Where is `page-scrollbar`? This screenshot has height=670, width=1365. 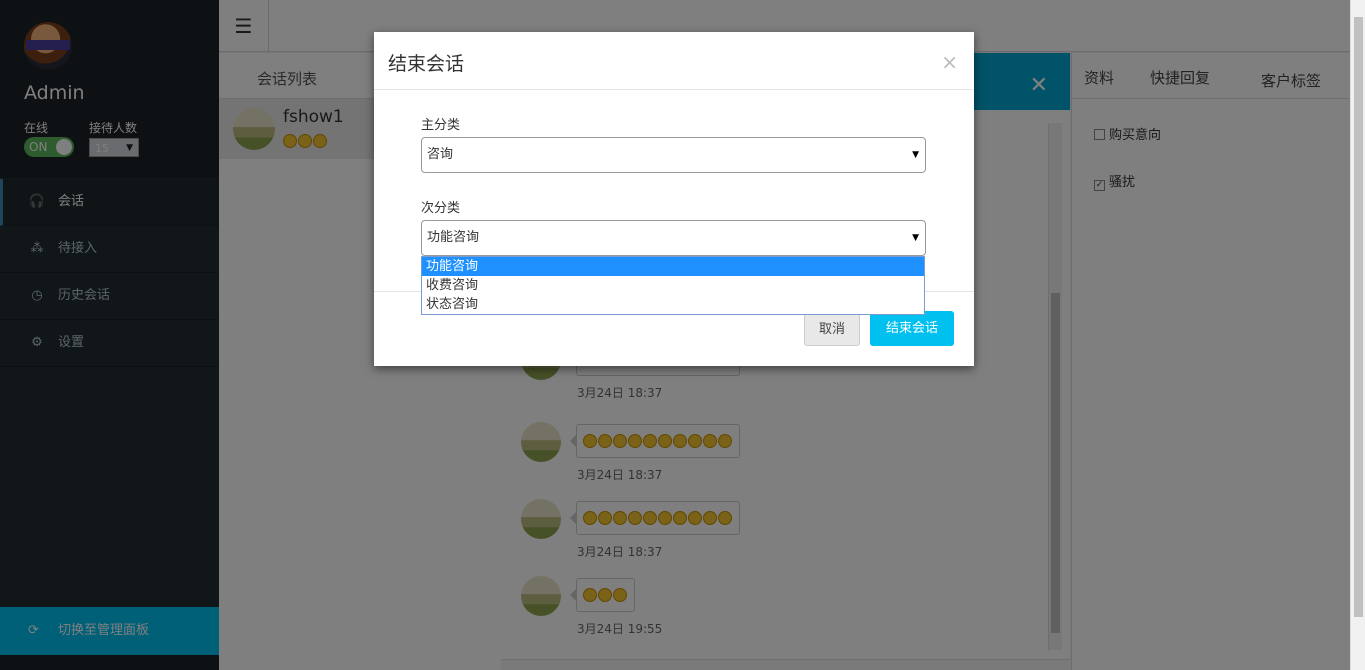
page-scrollbar is located at coordinates (1357, 335).